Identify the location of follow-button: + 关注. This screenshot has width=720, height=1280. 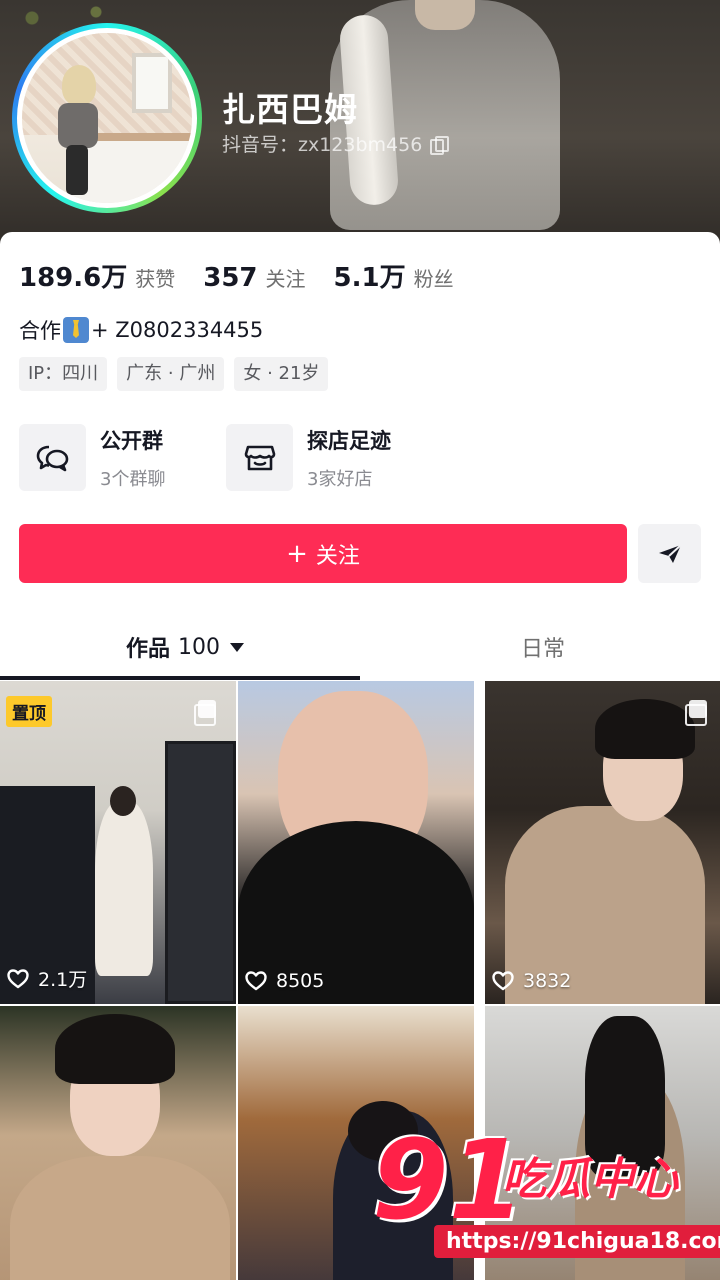
(323, 553).